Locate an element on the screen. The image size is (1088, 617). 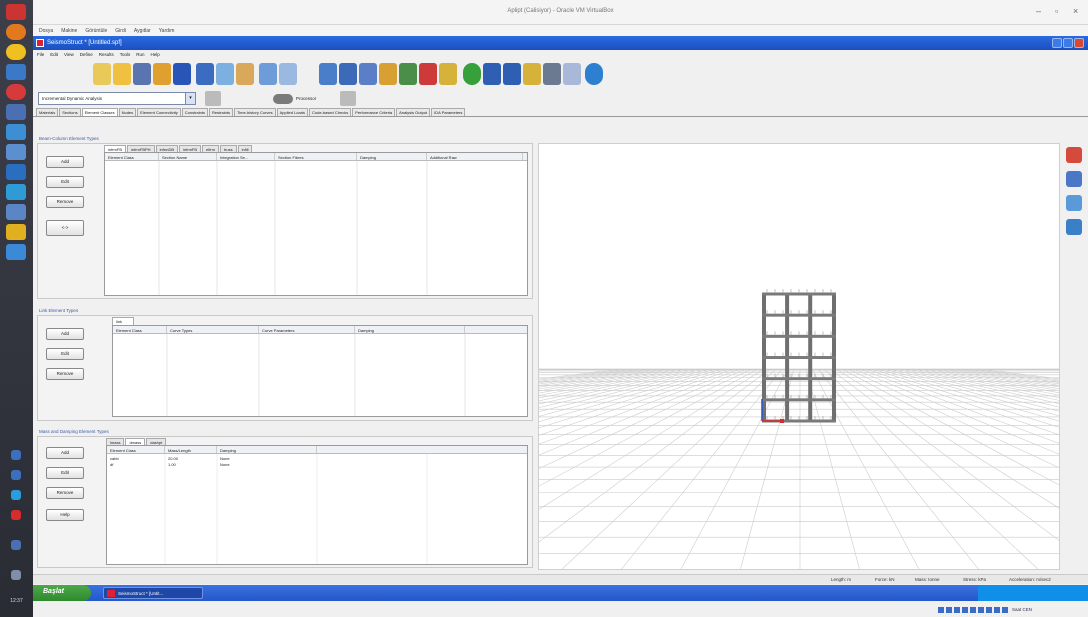
frame-icon is located at coordinates (348, 74).